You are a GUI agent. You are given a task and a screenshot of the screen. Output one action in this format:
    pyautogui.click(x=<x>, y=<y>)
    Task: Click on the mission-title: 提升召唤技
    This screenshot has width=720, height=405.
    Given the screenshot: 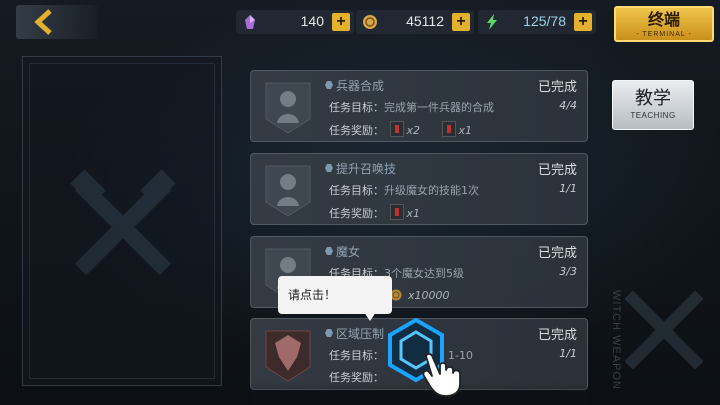 What is the action you would take?
    pyautogui.click(x=360, y=168)
    